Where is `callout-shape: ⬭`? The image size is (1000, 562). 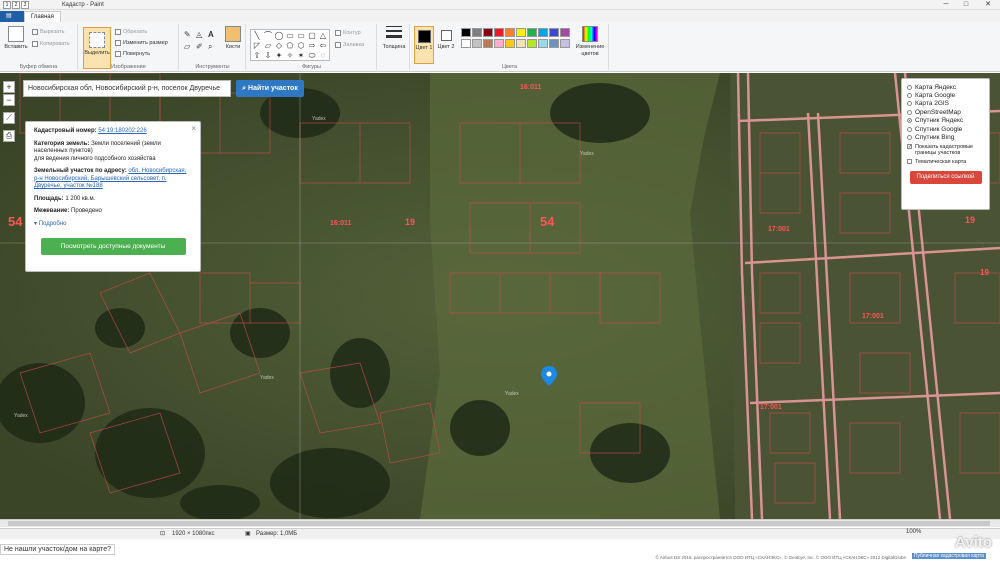 callout-shape: ⬭ is located at coordinates (312, 55).